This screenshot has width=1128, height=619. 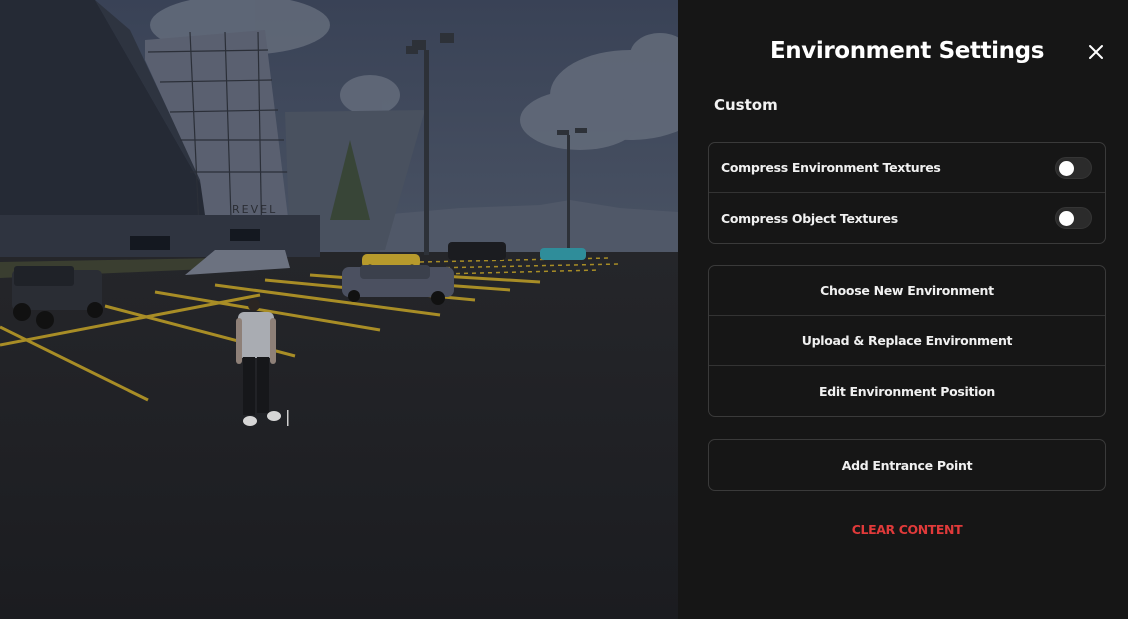 I want to click on button-label: Upload & Replace Environment, so click(x=907, y=340).